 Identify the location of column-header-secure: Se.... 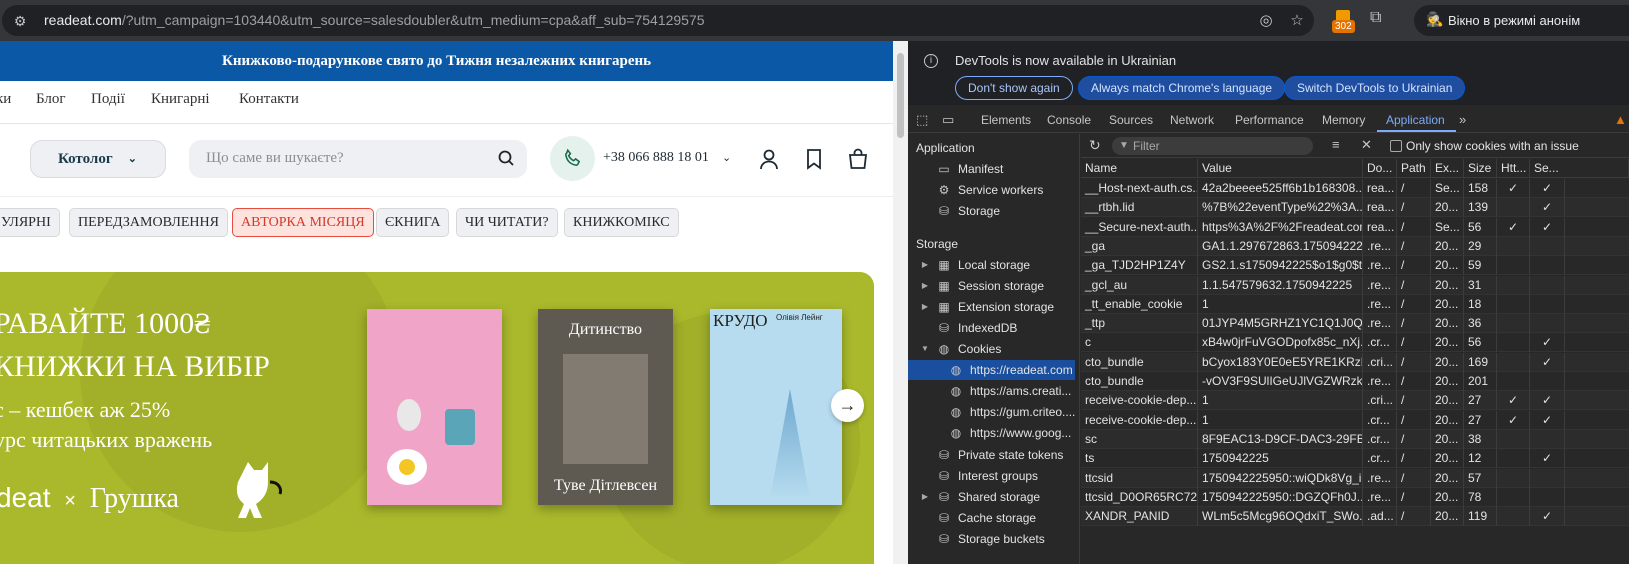
(1579, 168).